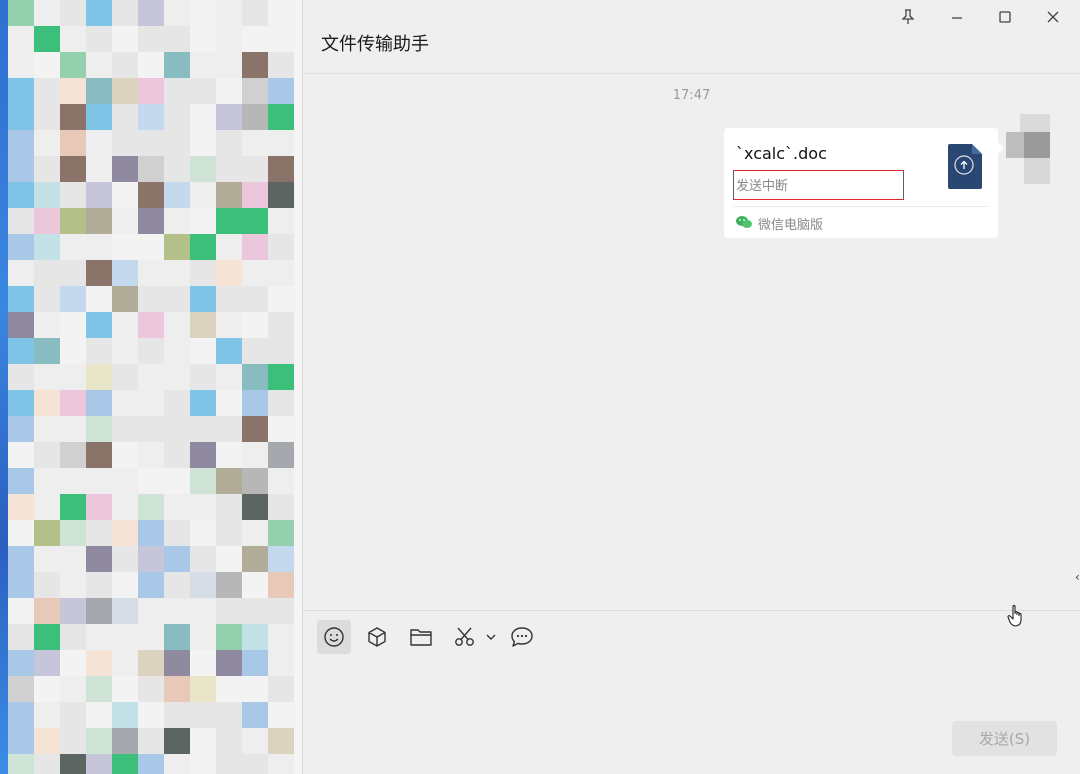  Describe the element at coordinates (465, 637) in the screenshot. I see `scissors-icon` at that location.